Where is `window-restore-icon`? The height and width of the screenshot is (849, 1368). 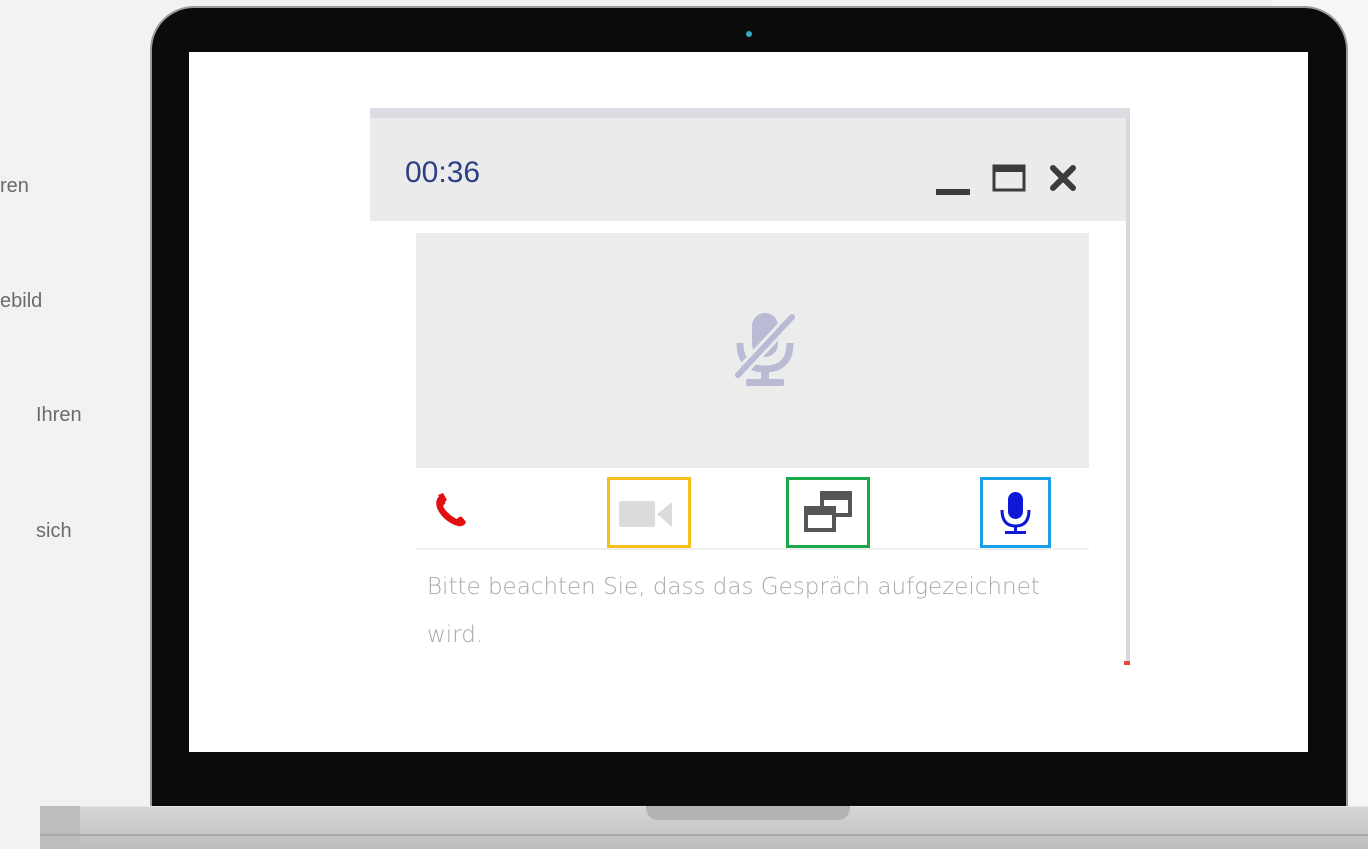
window-restore-icon is located at coordinates (828, 511).